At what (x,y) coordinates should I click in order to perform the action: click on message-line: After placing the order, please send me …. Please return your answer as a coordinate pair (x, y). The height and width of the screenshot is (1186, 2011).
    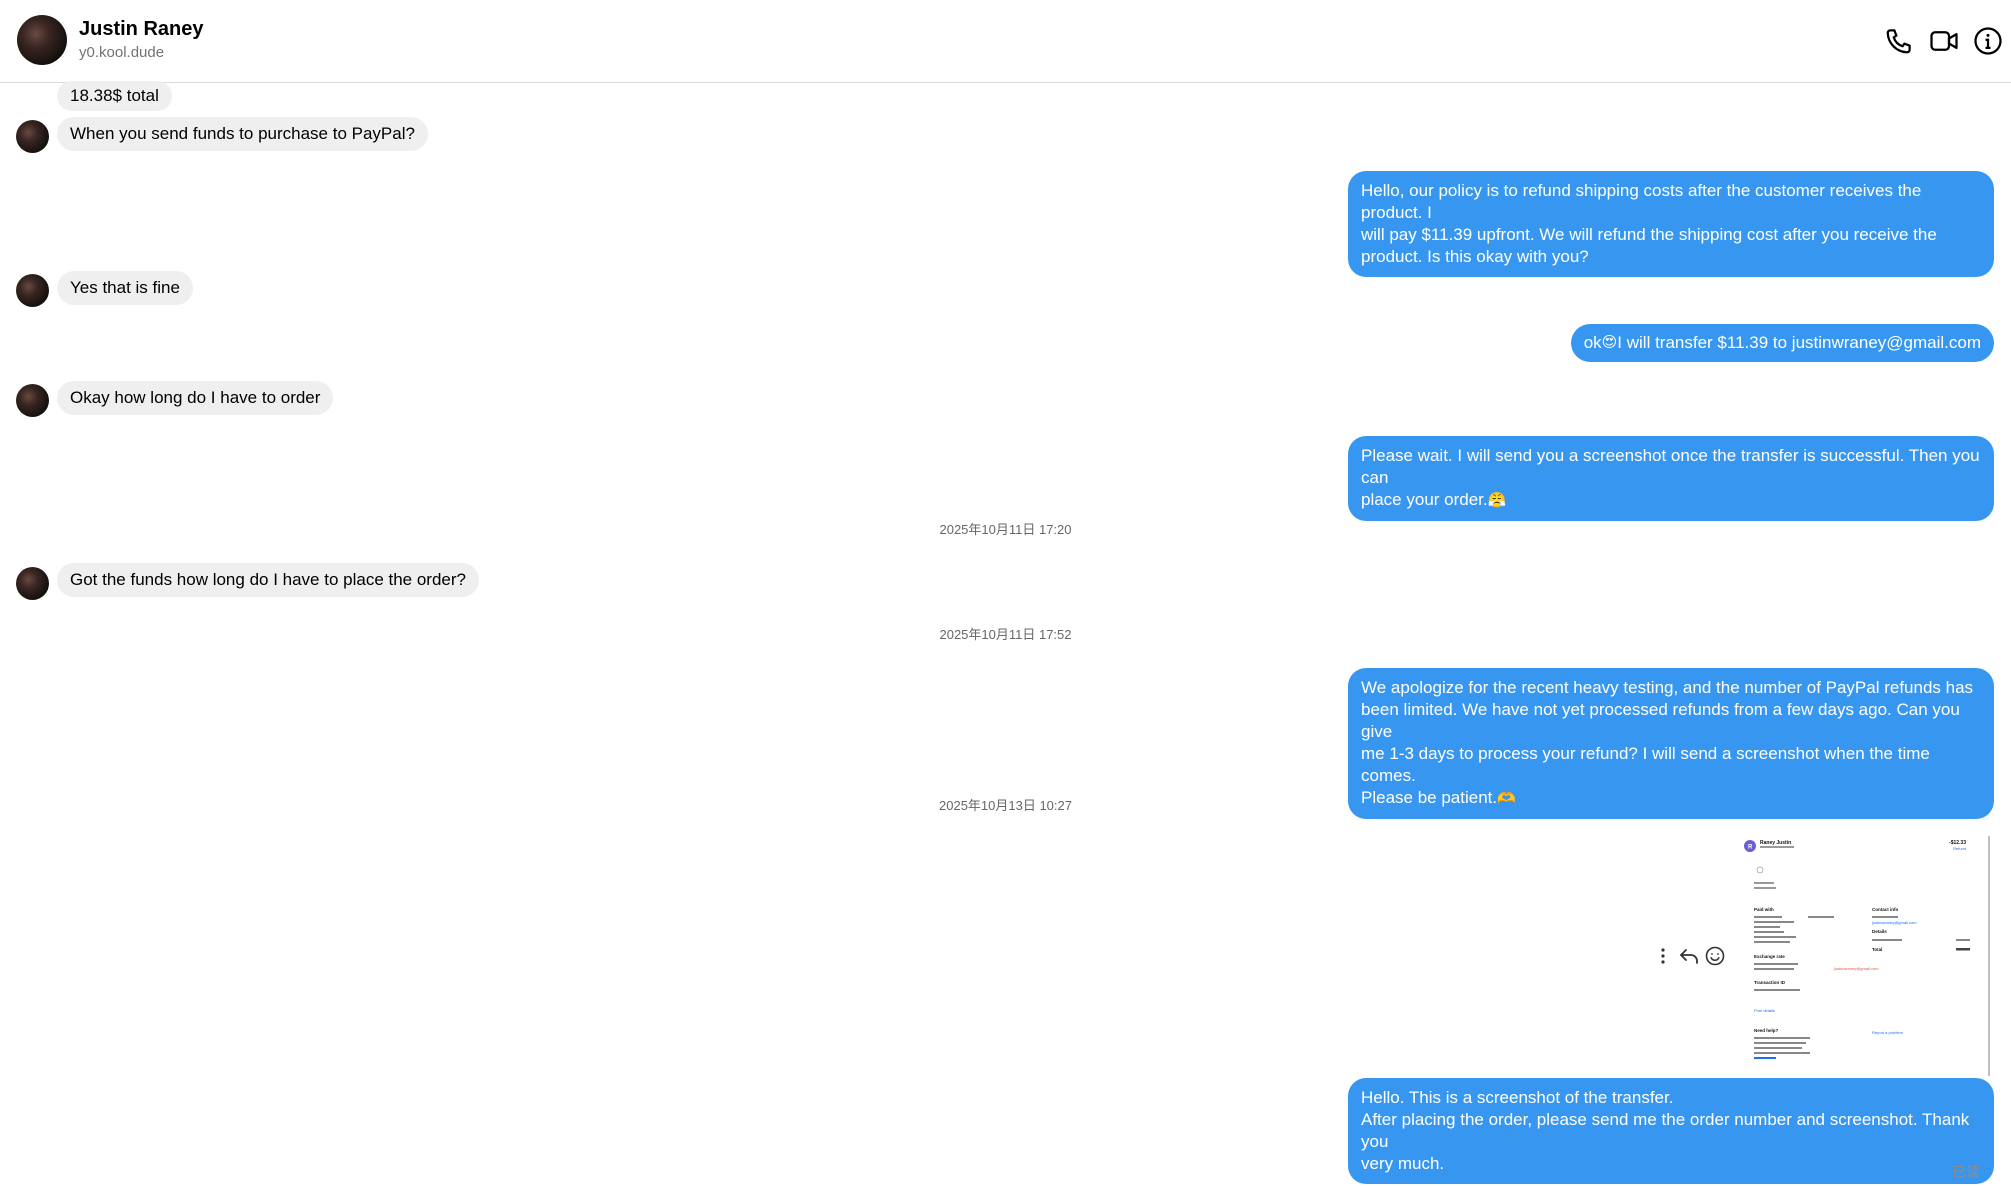
    Looking at the image, I should click on (1665, 1130).